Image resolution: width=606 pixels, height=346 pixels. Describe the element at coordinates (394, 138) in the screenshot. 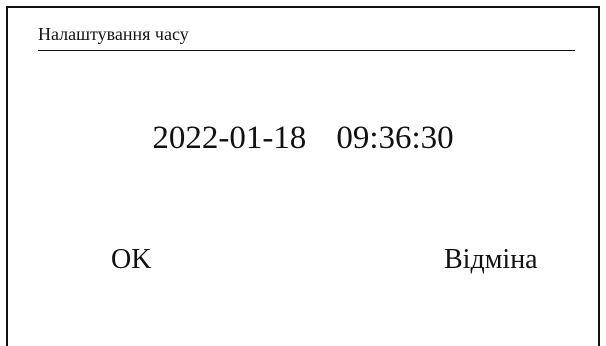

I see `time-field: 09:36:30` at that location.